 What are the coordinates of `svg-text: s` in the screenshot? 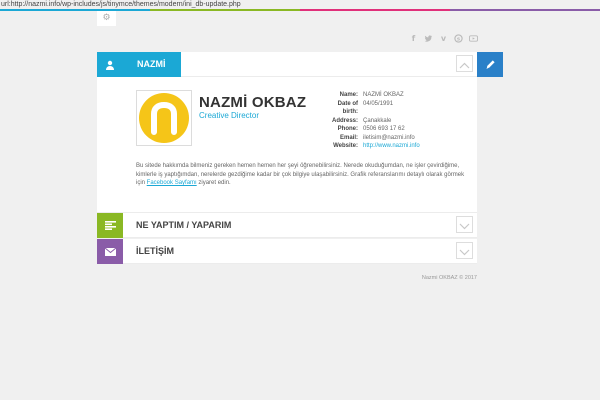 It's located at (458, 39).